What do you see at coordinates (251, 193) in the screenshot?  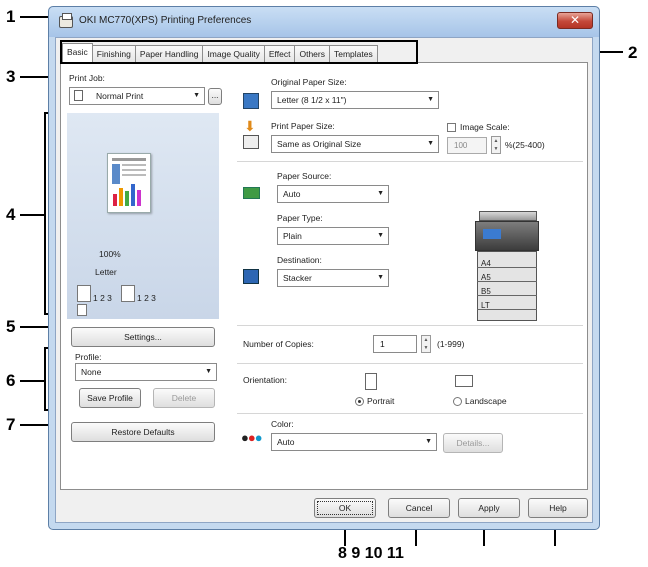 I see `paper-source-icon` at bounding box center [251, 193].